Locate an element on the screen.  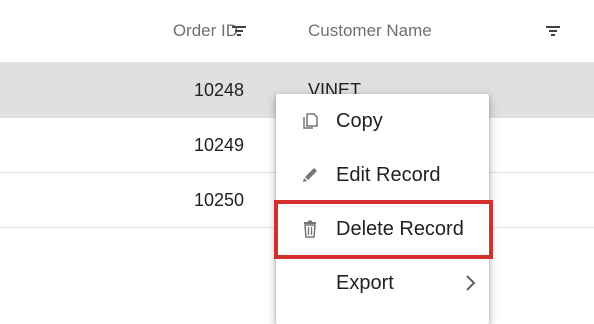
header-order-id-label: Order ID is located at coordinates (205, 30).